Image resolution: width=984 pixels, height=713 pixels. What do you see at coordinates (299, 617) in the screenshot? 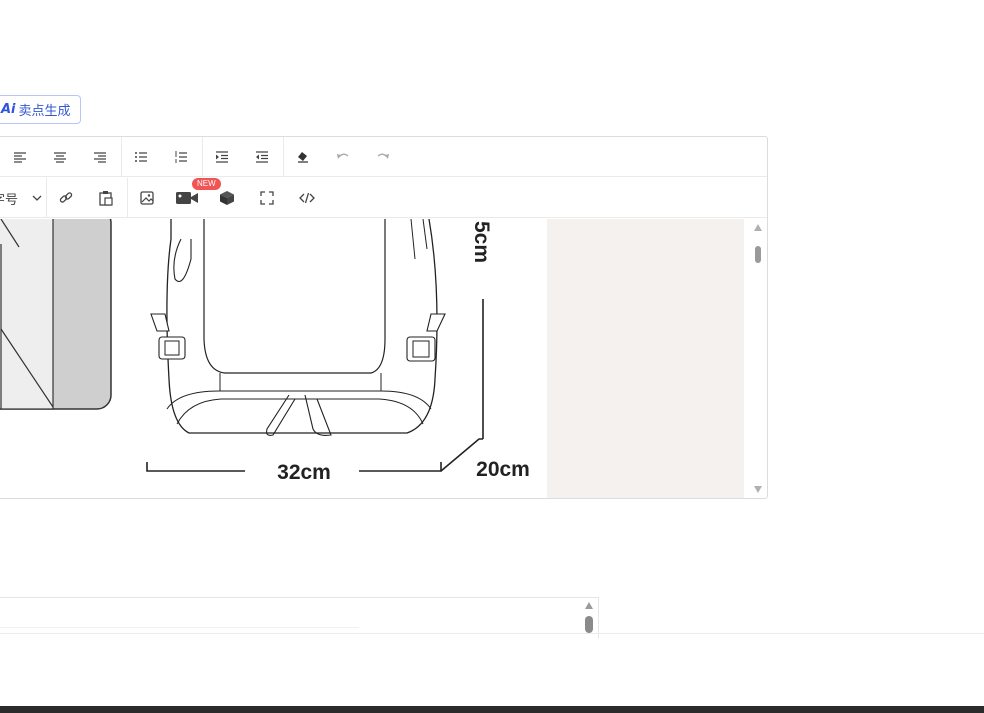
I see `secondary-editor-box` at bounding box center [299, 617].